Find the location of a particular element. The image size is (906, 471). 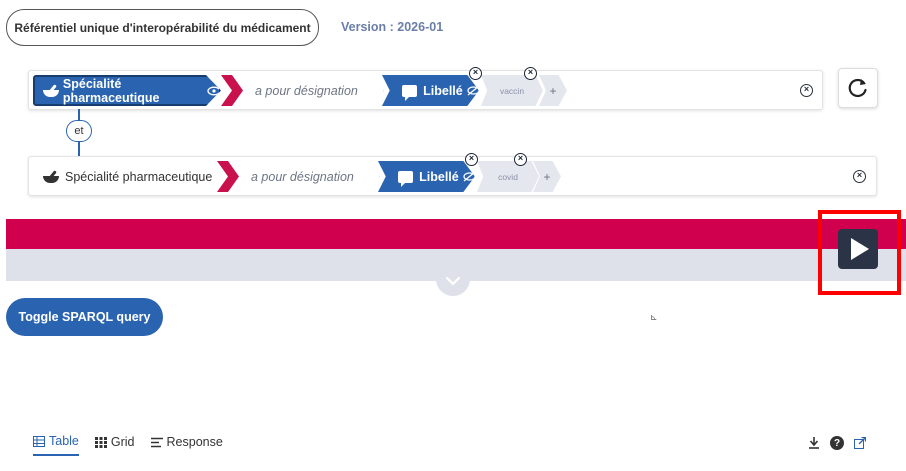

eye-icon is located at coordinates (213, 91).